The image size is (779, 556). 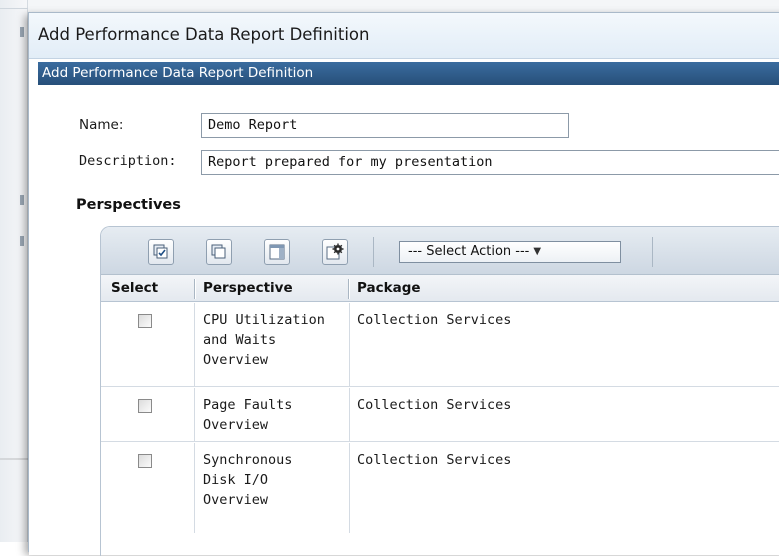 I want to click on table-settings-button, so click(x=335, y=252).